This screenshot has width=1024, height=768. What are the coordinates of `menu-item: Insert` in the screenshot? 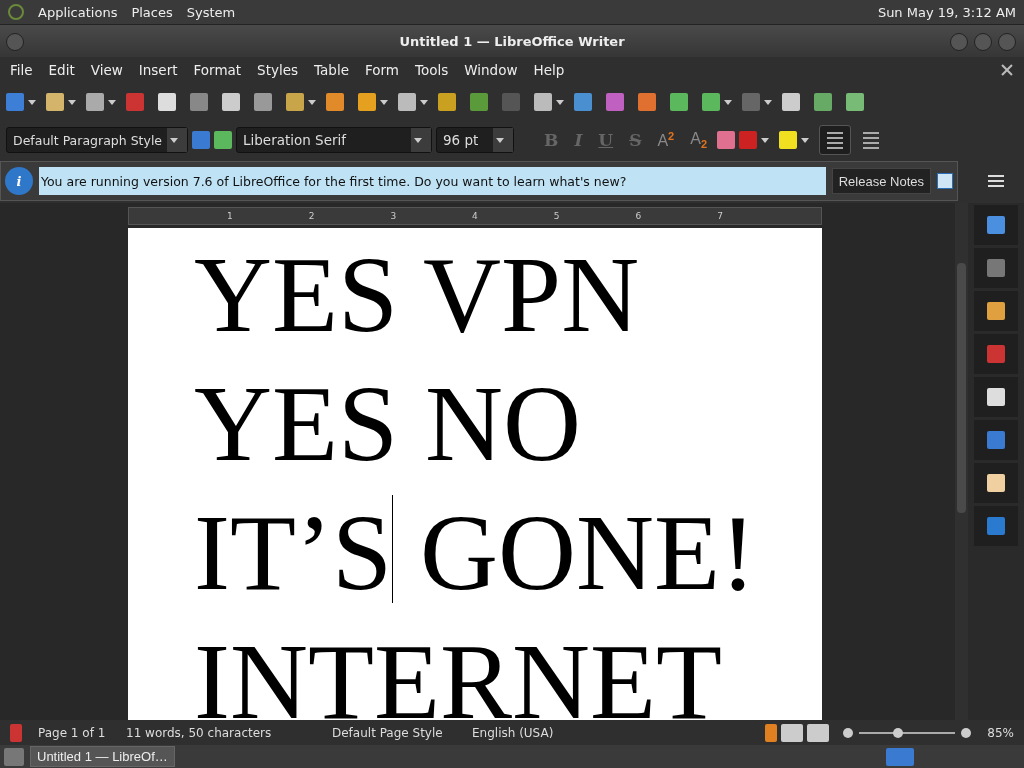 It's located at (158, 70).